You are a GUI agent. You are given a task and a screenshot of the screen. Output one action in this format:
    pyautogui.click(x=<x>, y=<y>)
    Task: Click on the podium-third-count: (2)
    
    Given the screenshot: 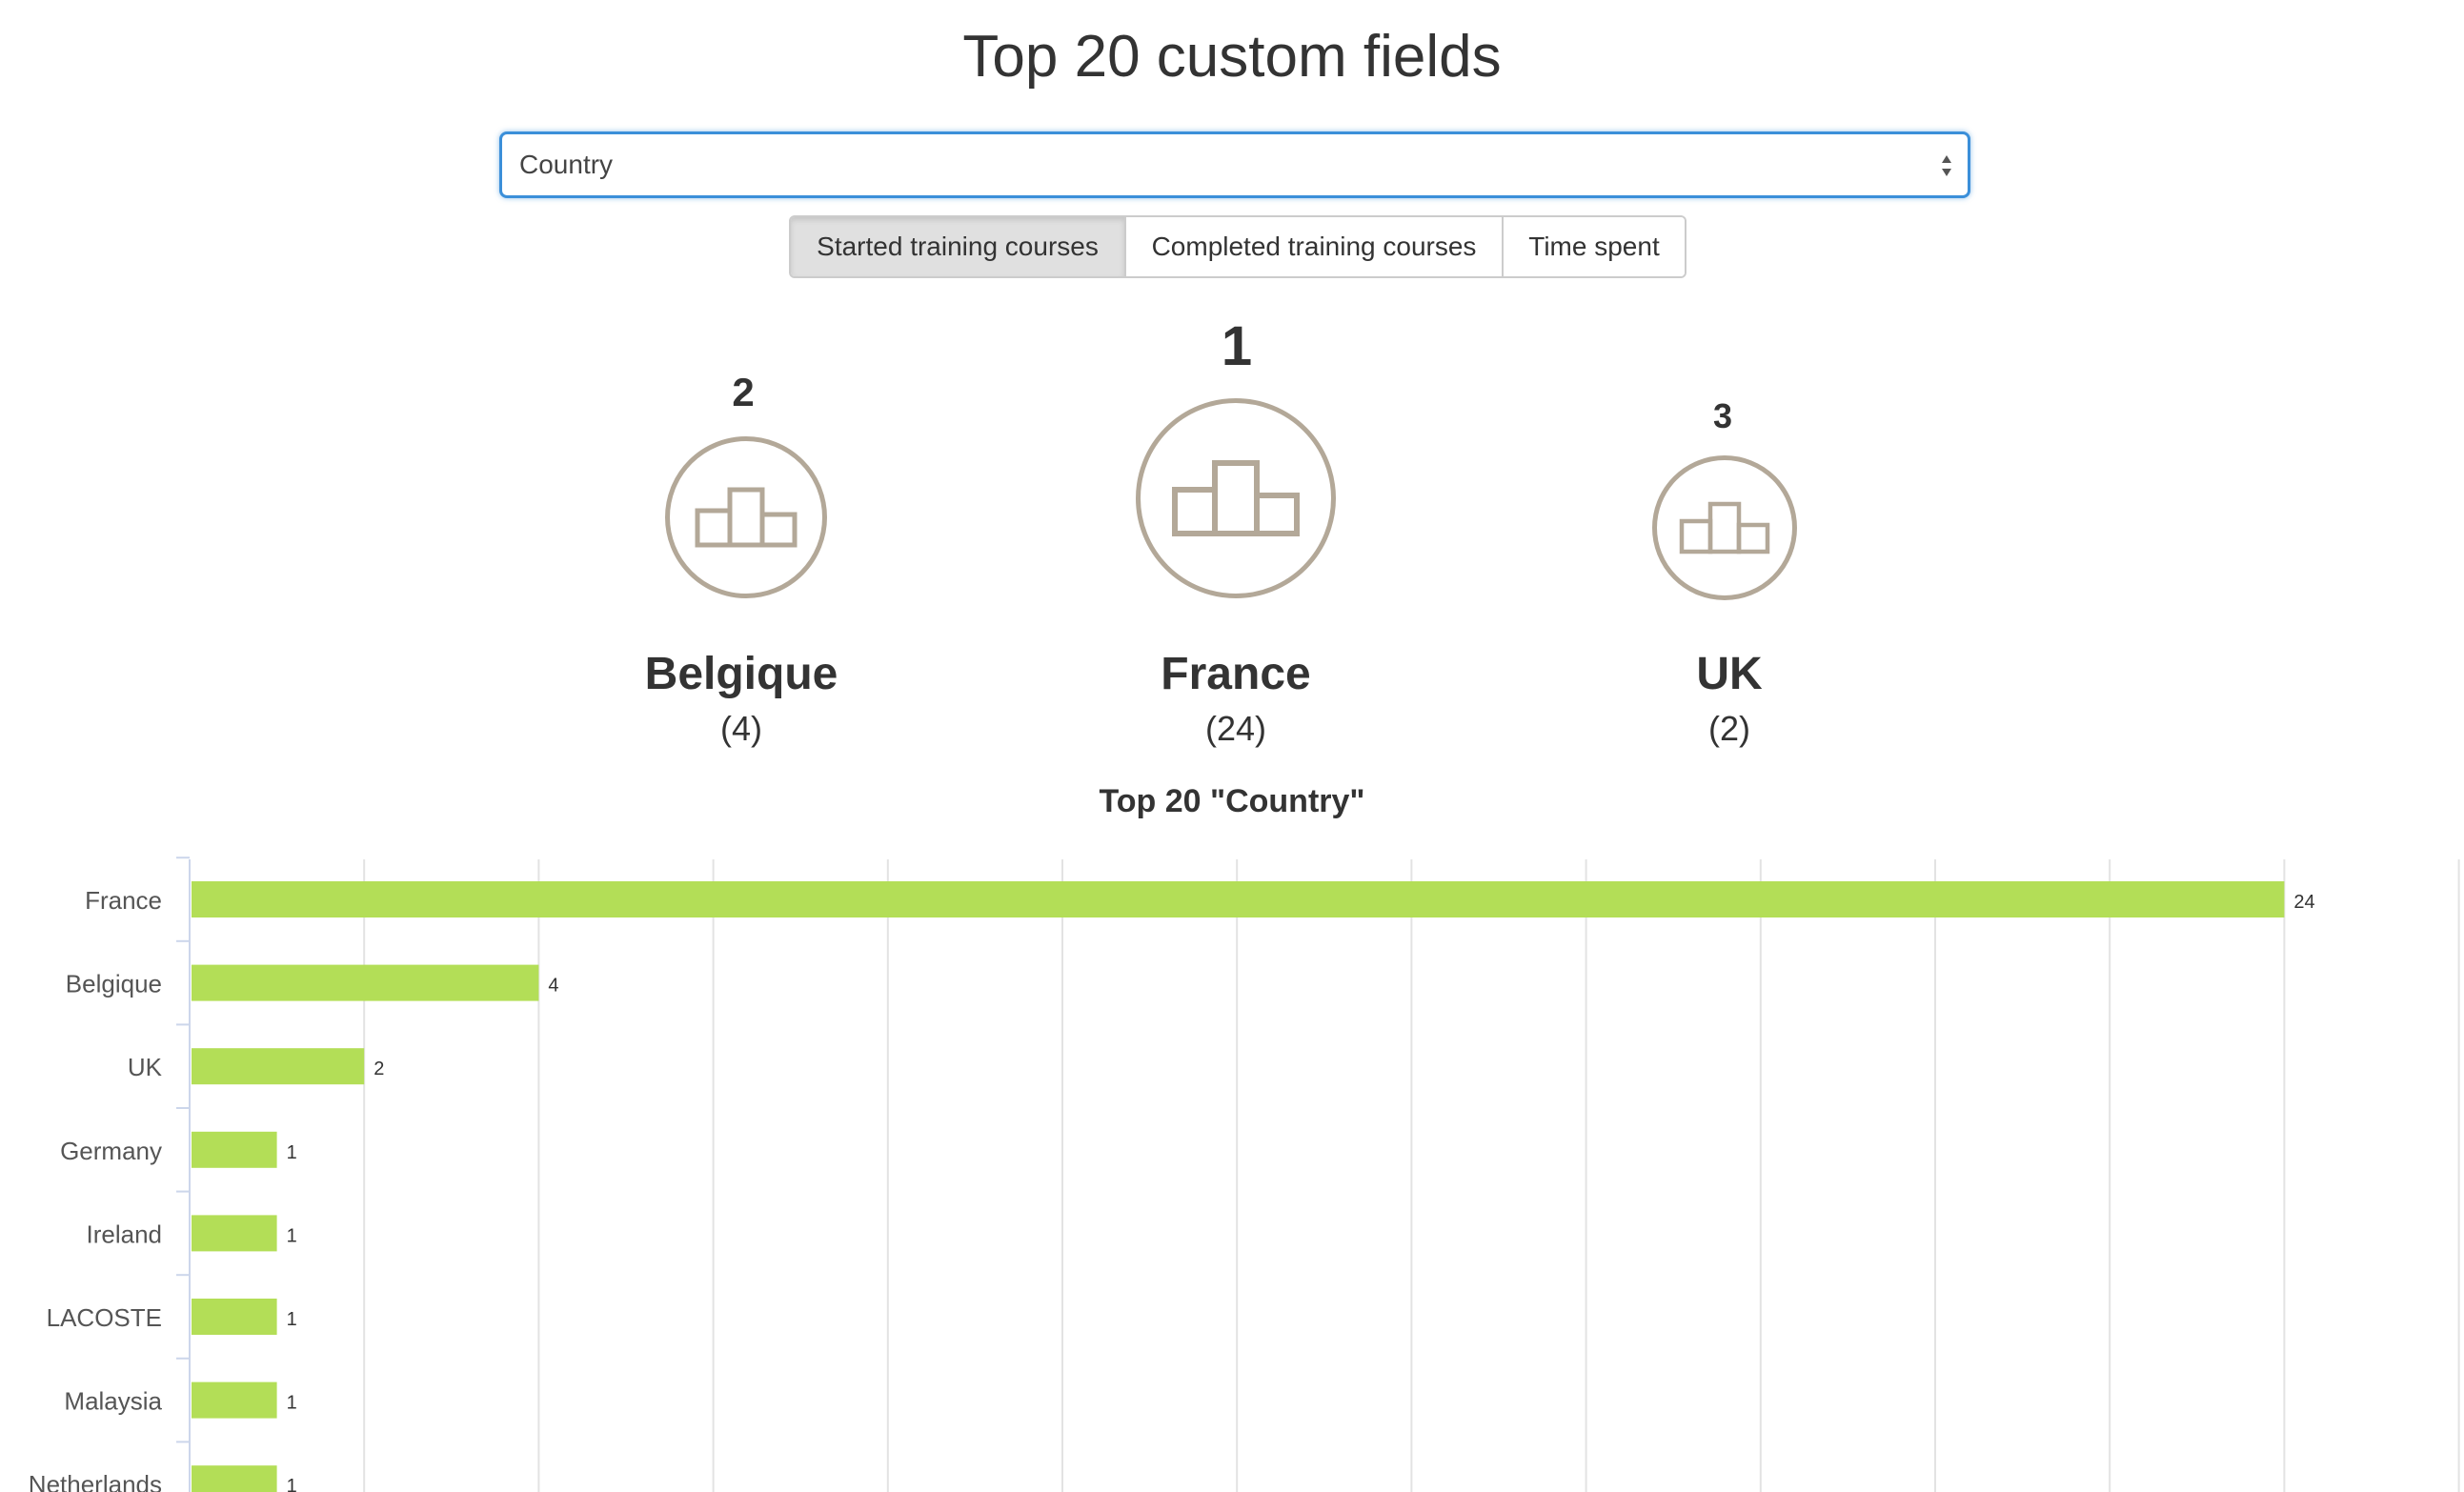 What is the action you would take?
    pyautogui.click(x=1729, y=728)
    